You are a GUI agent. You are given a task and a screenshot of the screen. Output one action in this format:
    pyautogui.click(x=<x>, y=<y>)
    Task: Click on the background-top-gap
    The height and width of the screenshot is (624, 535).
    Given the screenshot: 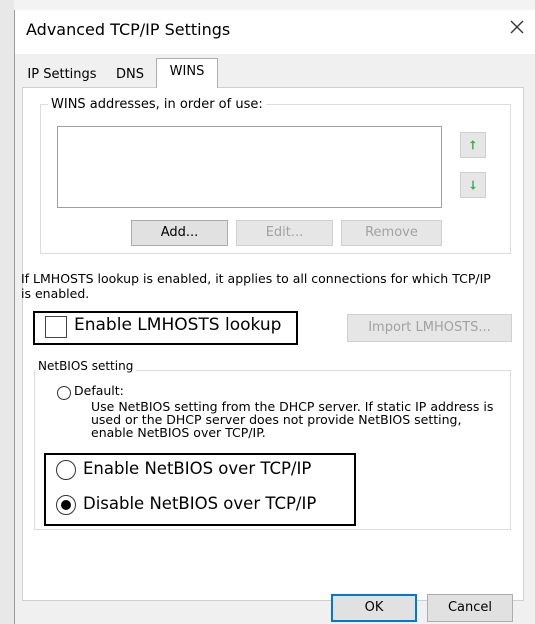 What is the action you would take?
    pyautogui.click(x=274, y=5)
    